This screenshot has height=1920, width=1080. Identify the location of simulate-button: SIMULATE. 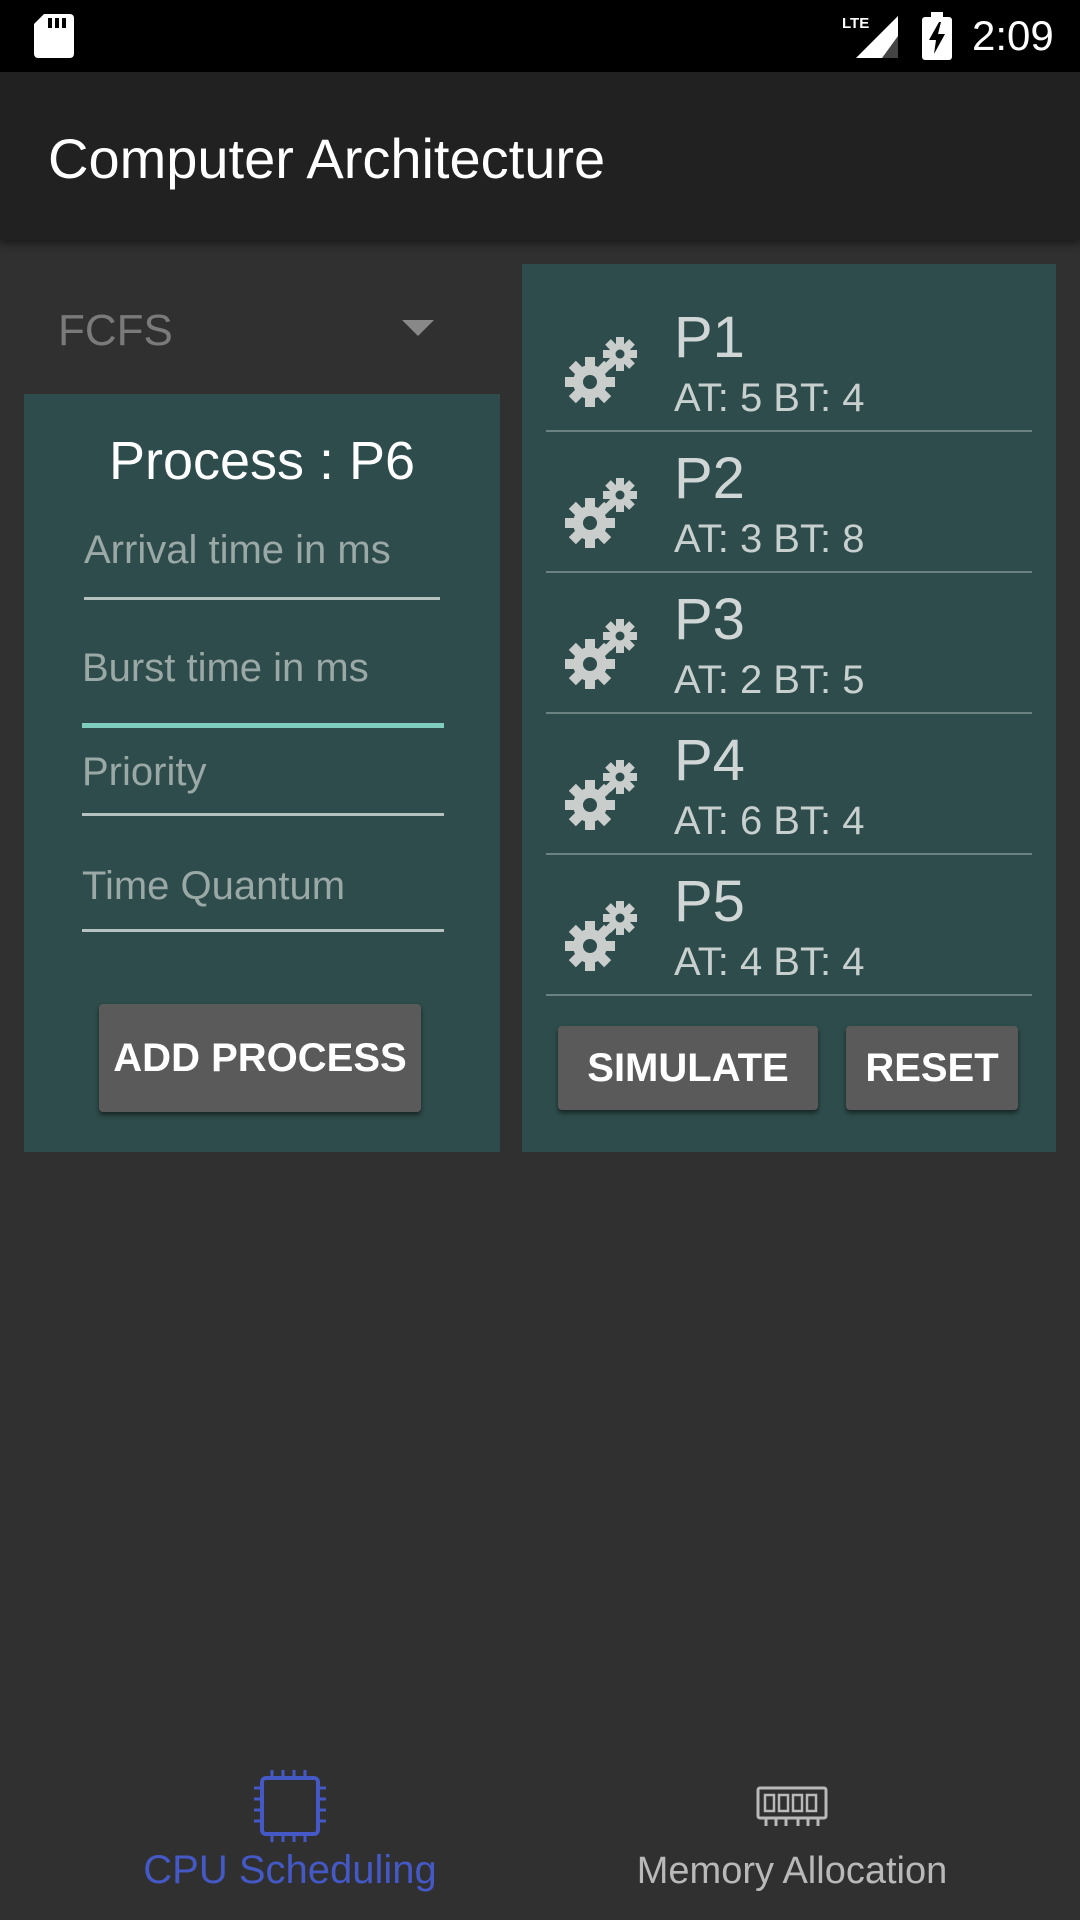
(688, 1068).